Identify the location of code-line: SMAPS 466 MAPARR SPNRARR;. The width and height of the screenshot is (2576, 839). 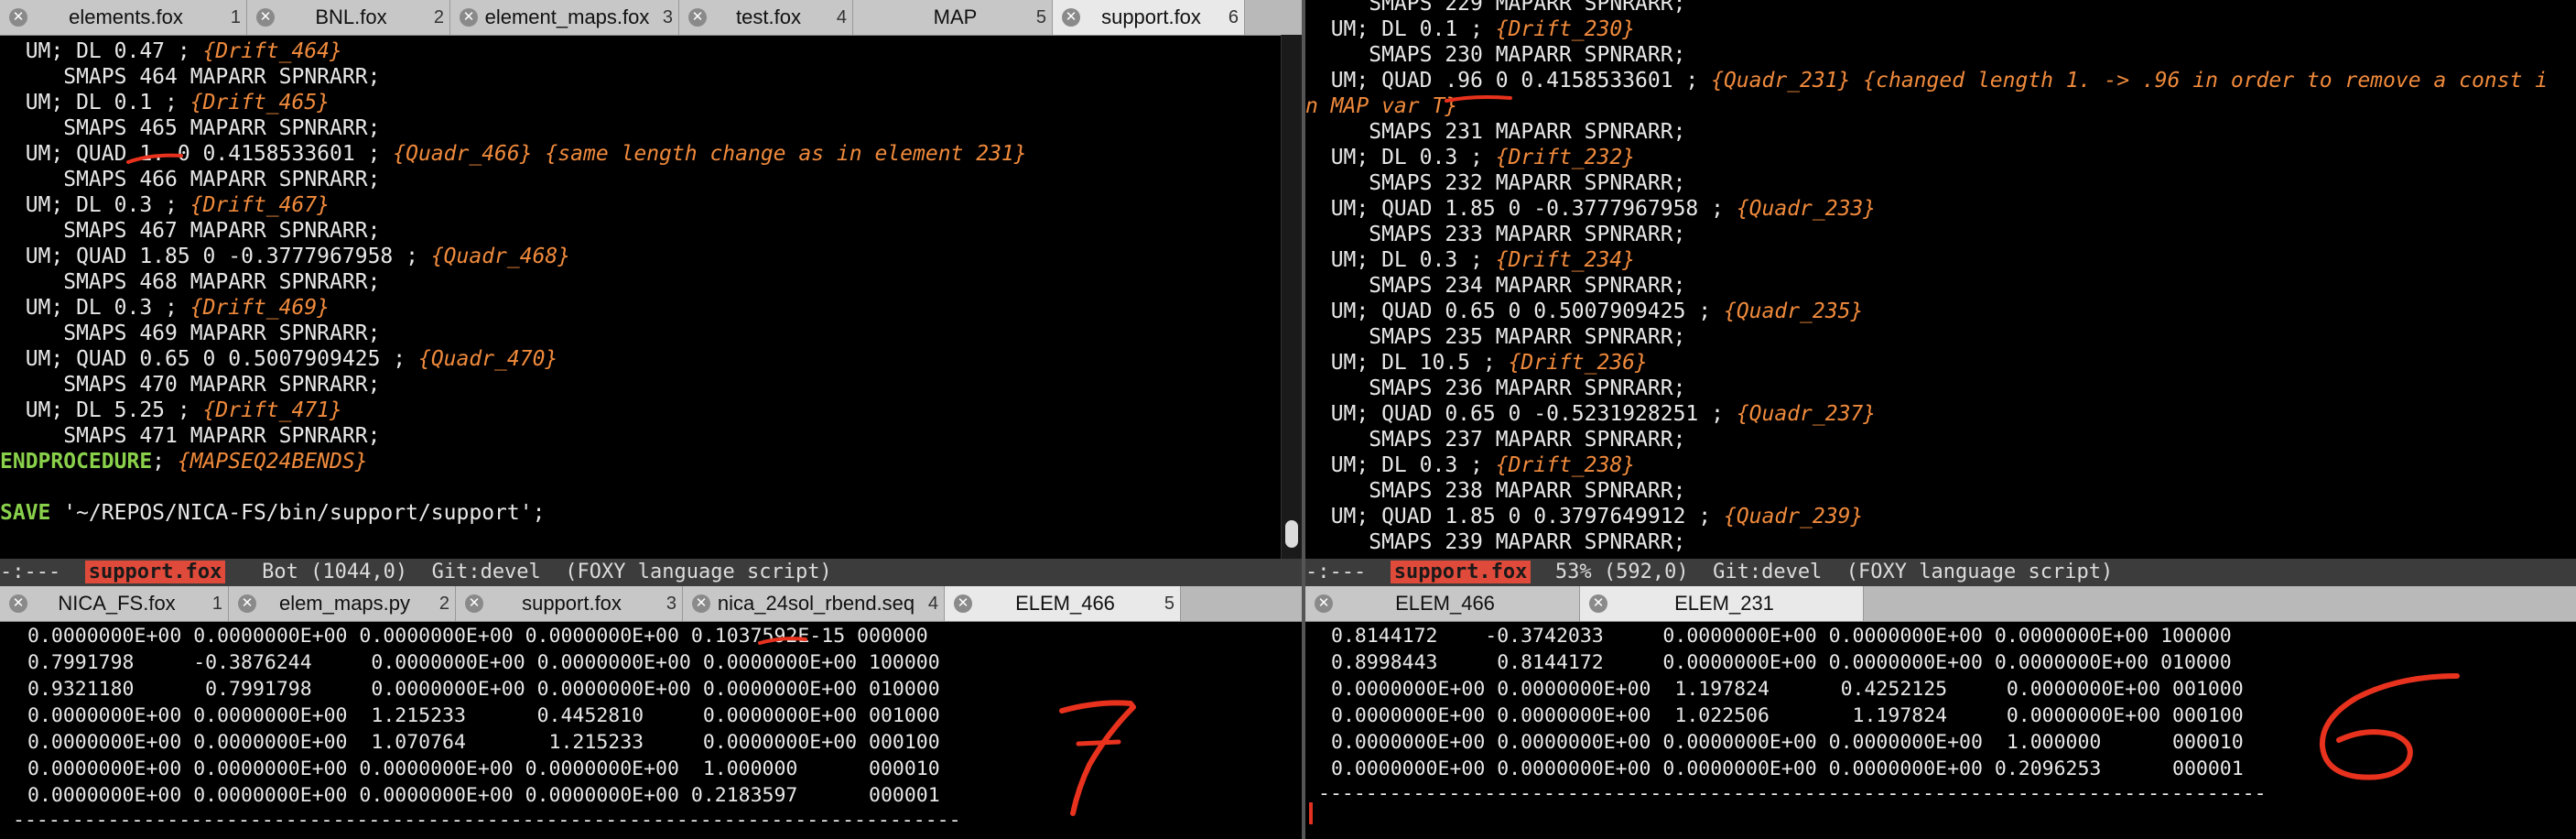
(191, 180).